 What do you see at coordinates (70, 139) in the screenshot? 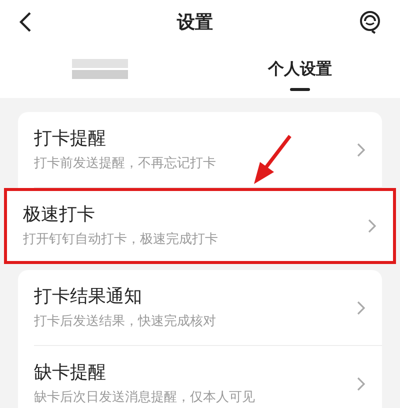
I see `row-title: 打卡提醒` at bounding box center [70, 139].